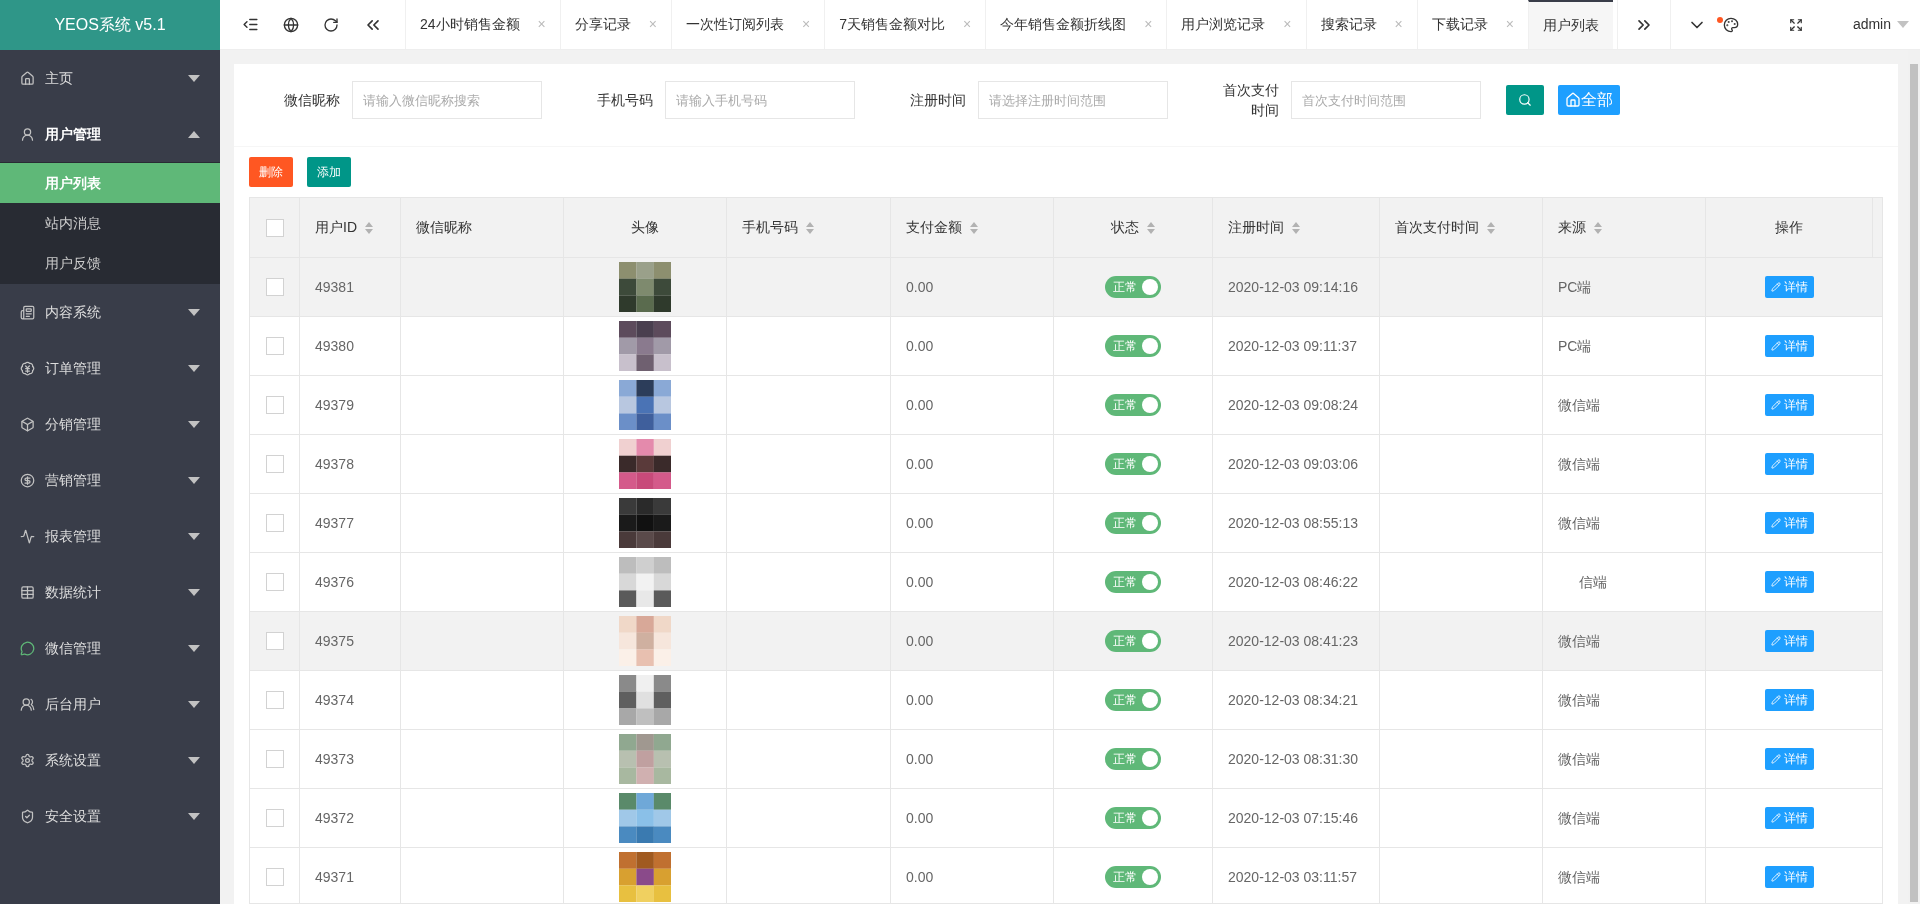 The image size is (1920, 904). Describe the element at coordinates (1361, 24) in the screenshot. I see `tab: 搜索记录 ×` at that location.